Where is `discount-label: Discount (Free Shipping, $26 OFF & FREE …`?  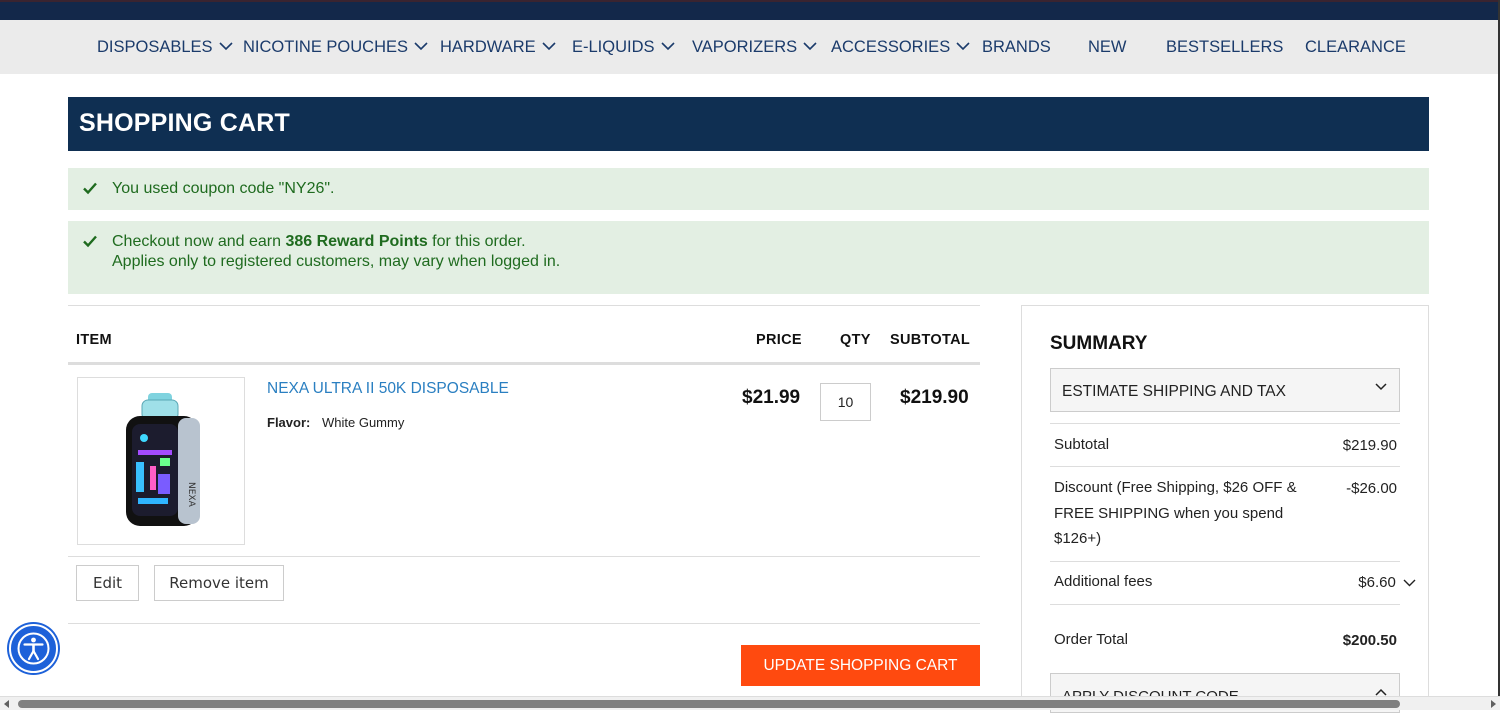
discount-label: Discount (Free Shipping, $26 OFF & FREE … is located at coordinates (1175, 513).